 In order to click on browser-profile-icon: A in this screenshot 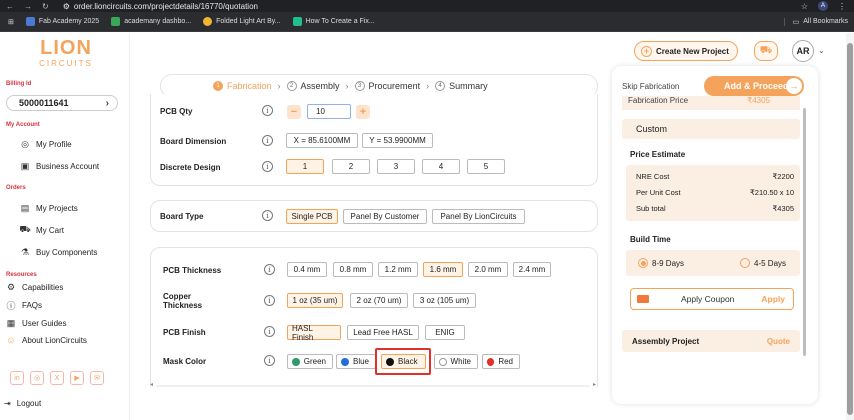, I will do `click(823, 6)`.